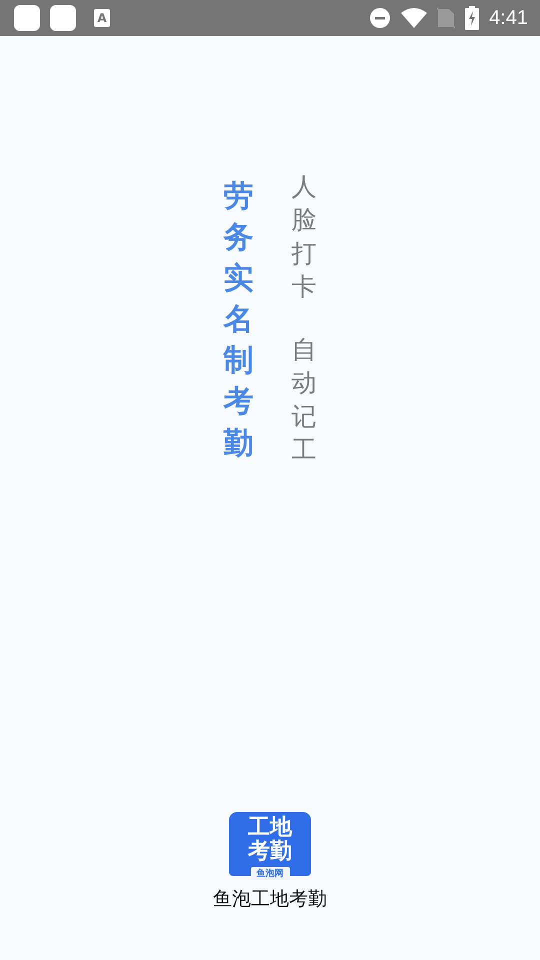 The image size is (540, 960). What do you see at coordinates (304, 400) in the screenshot?
I see `feature-text: 自动记工` at bounding box center [304, 400].